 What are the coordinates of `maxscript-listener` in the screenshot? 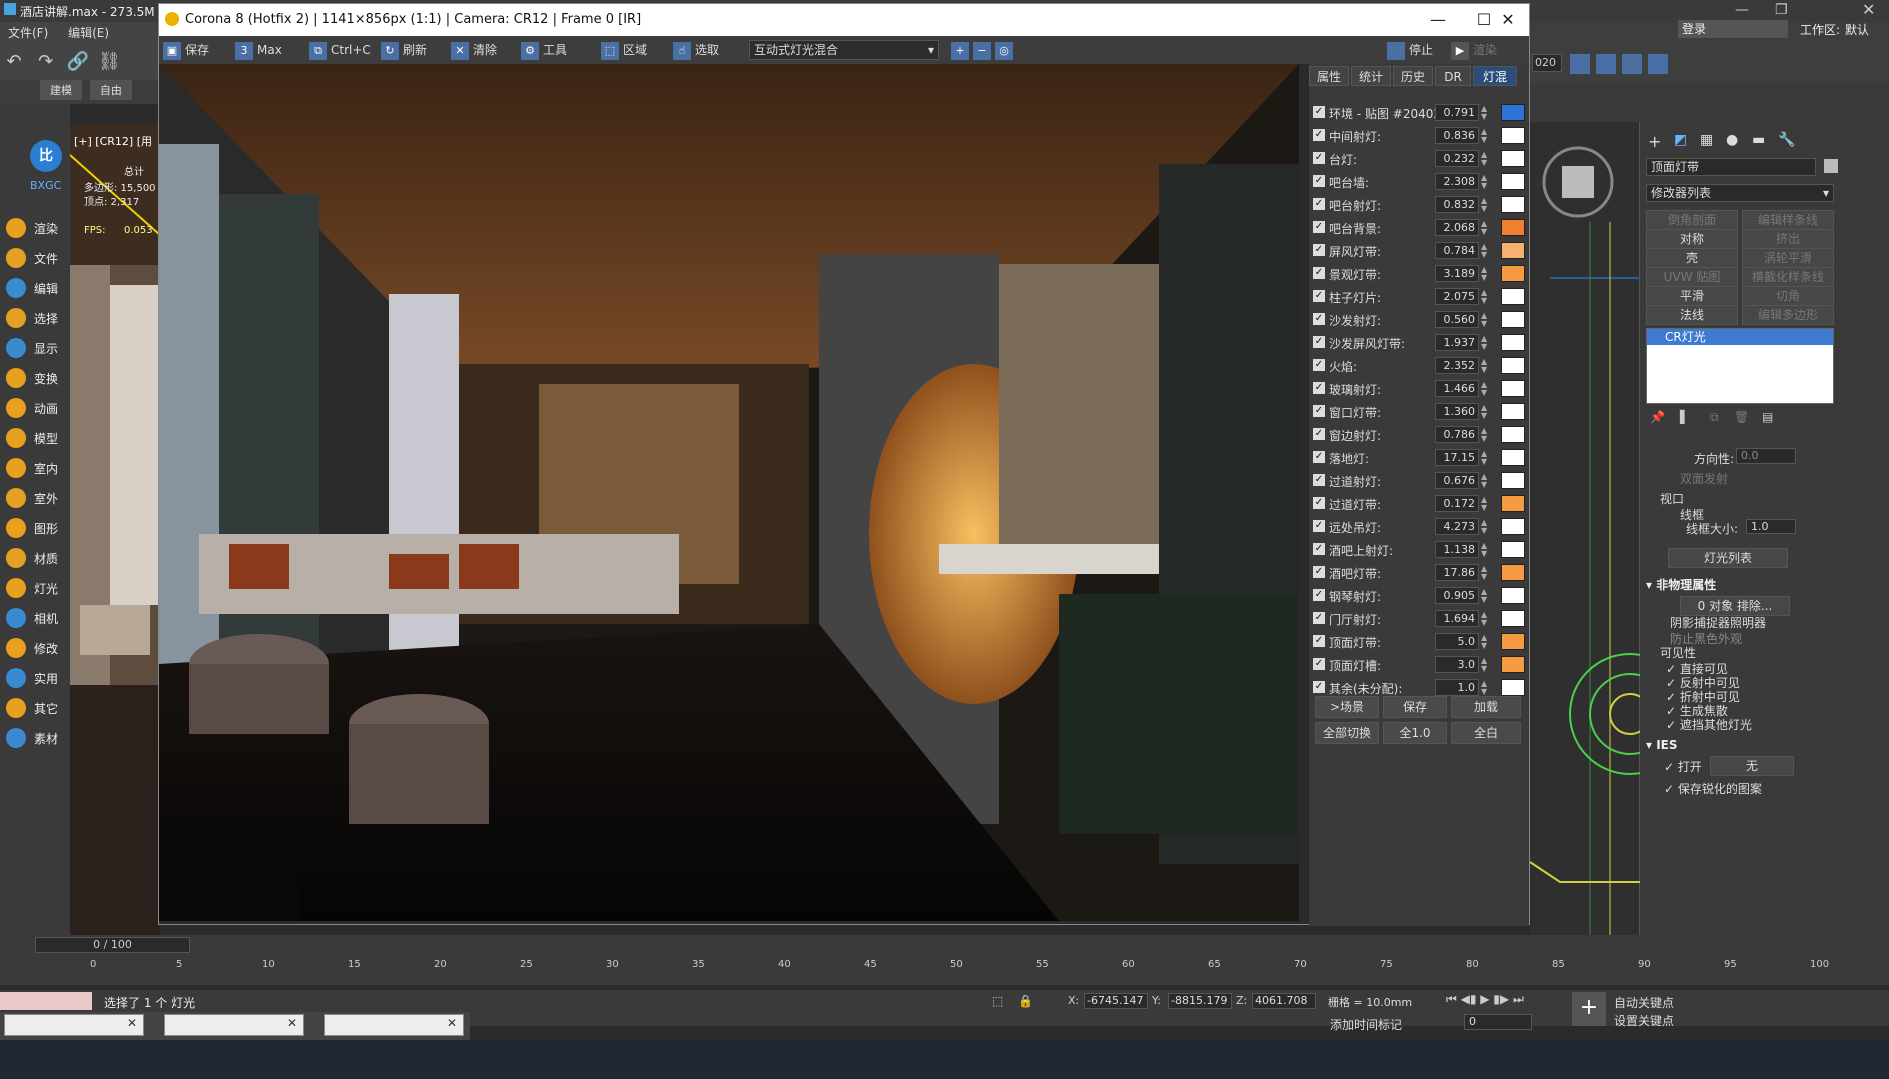 It's located at (46, 1001).